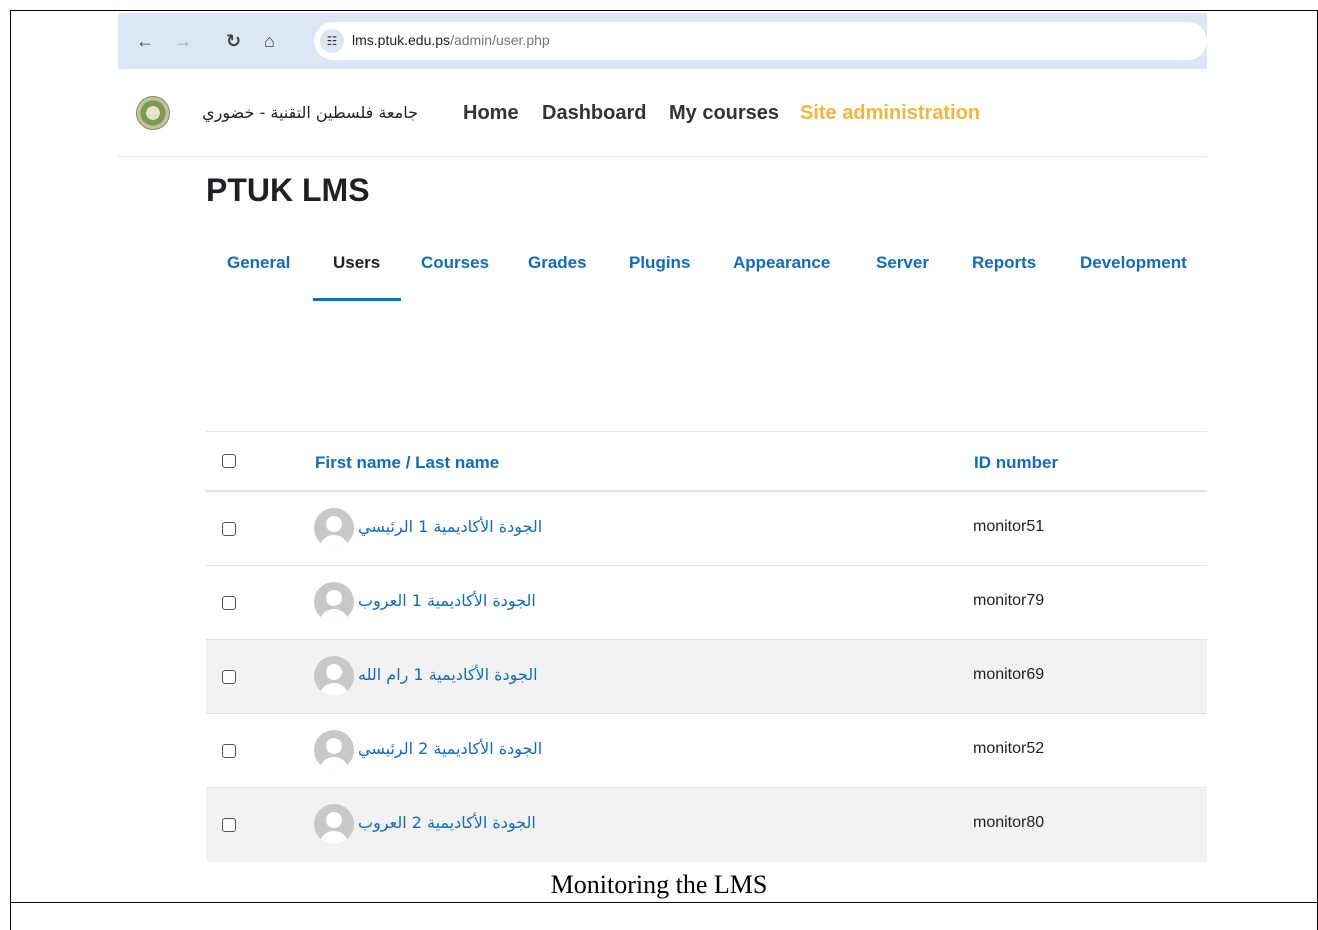 This screenshot has height=930, width=1318. Describe the element at coordinates (298, 112) in the screenshot. I see `site-name: جامعة فلسطين التقنية - خضوري` at that location.